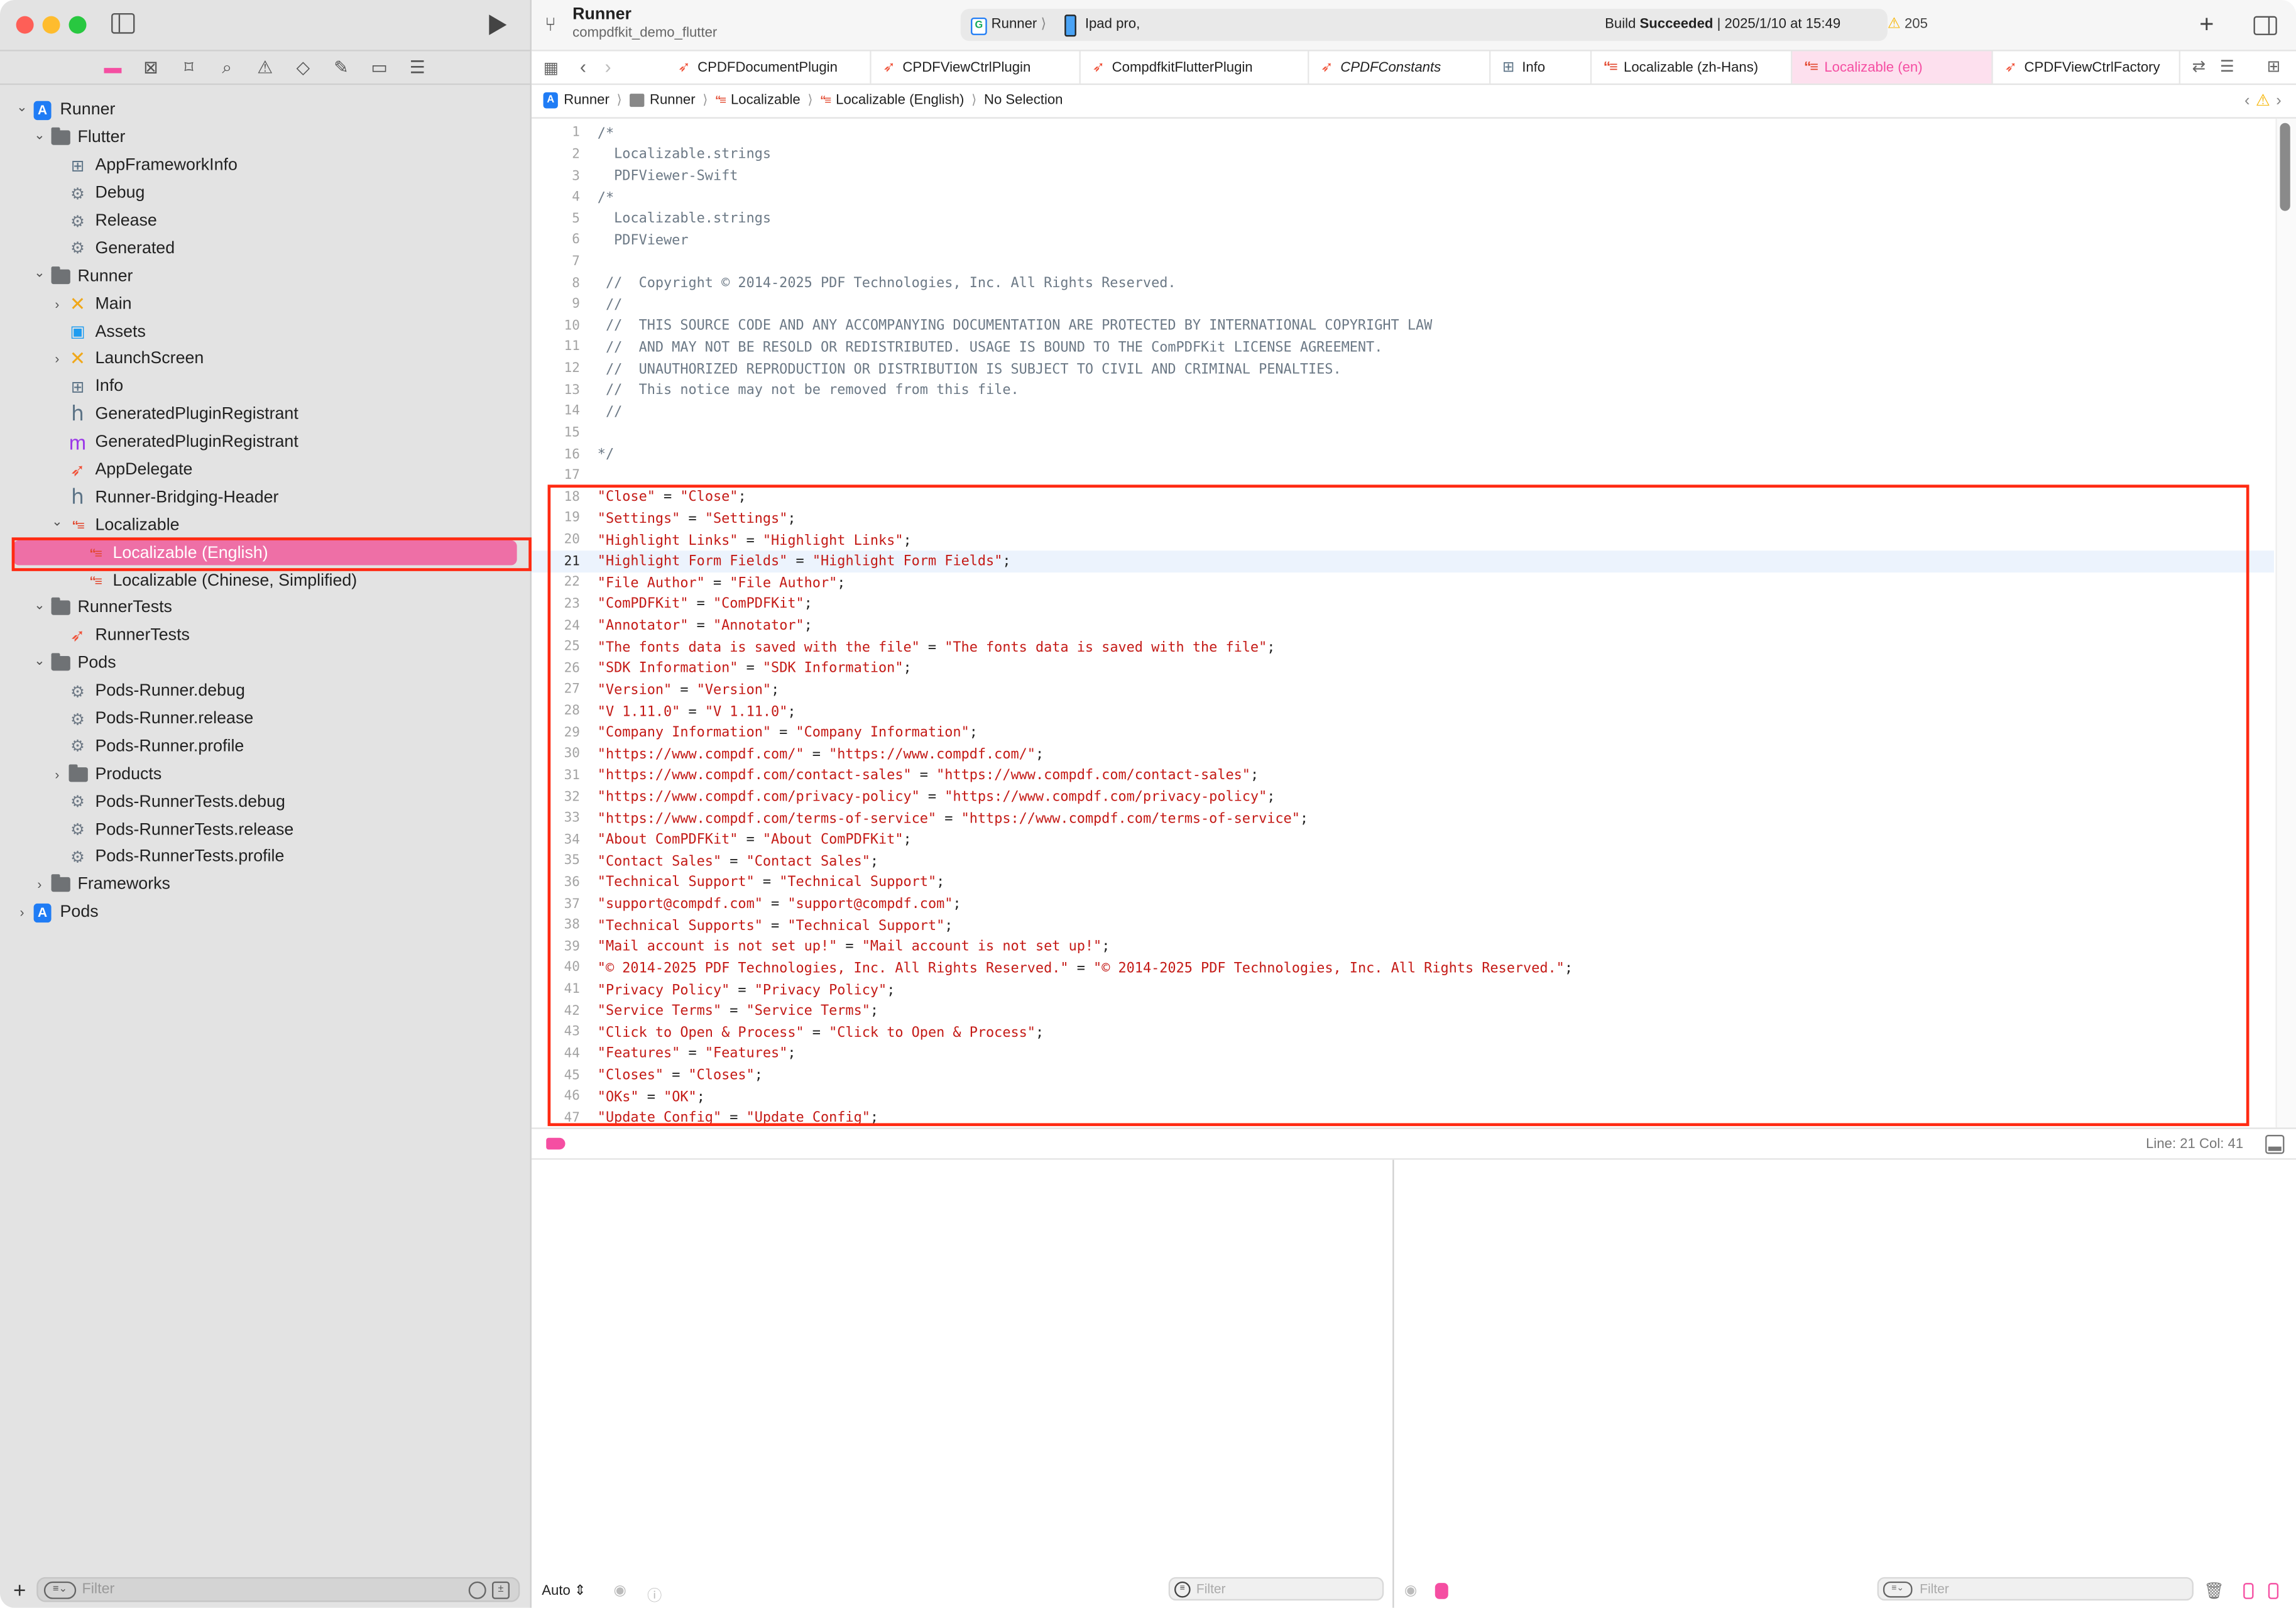 The image size is (2296, 1608). Describe the element at coordinates (265, 691) in the screenshot. I see `tree-item: ⚙ Pods-Runner.debug` at that location.